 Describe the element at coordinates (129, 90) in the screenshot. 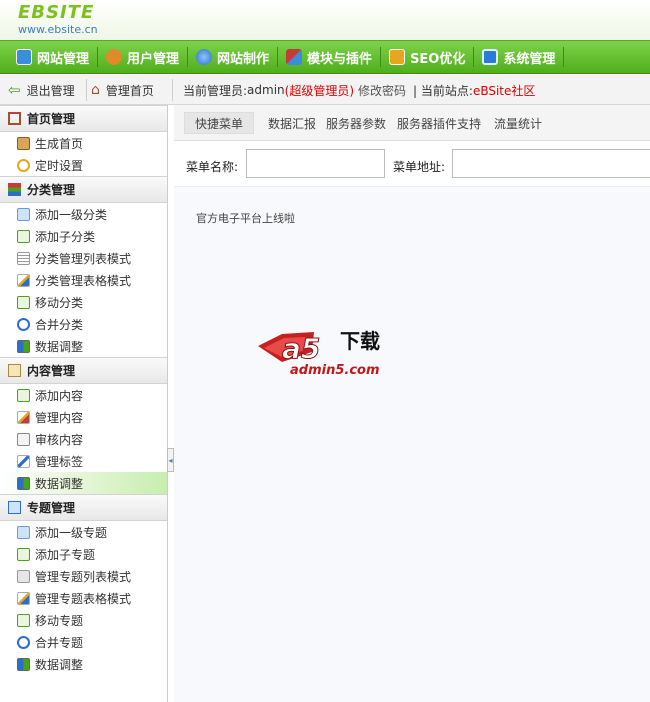

I see `admin-home-label: 管理首页` at that location.